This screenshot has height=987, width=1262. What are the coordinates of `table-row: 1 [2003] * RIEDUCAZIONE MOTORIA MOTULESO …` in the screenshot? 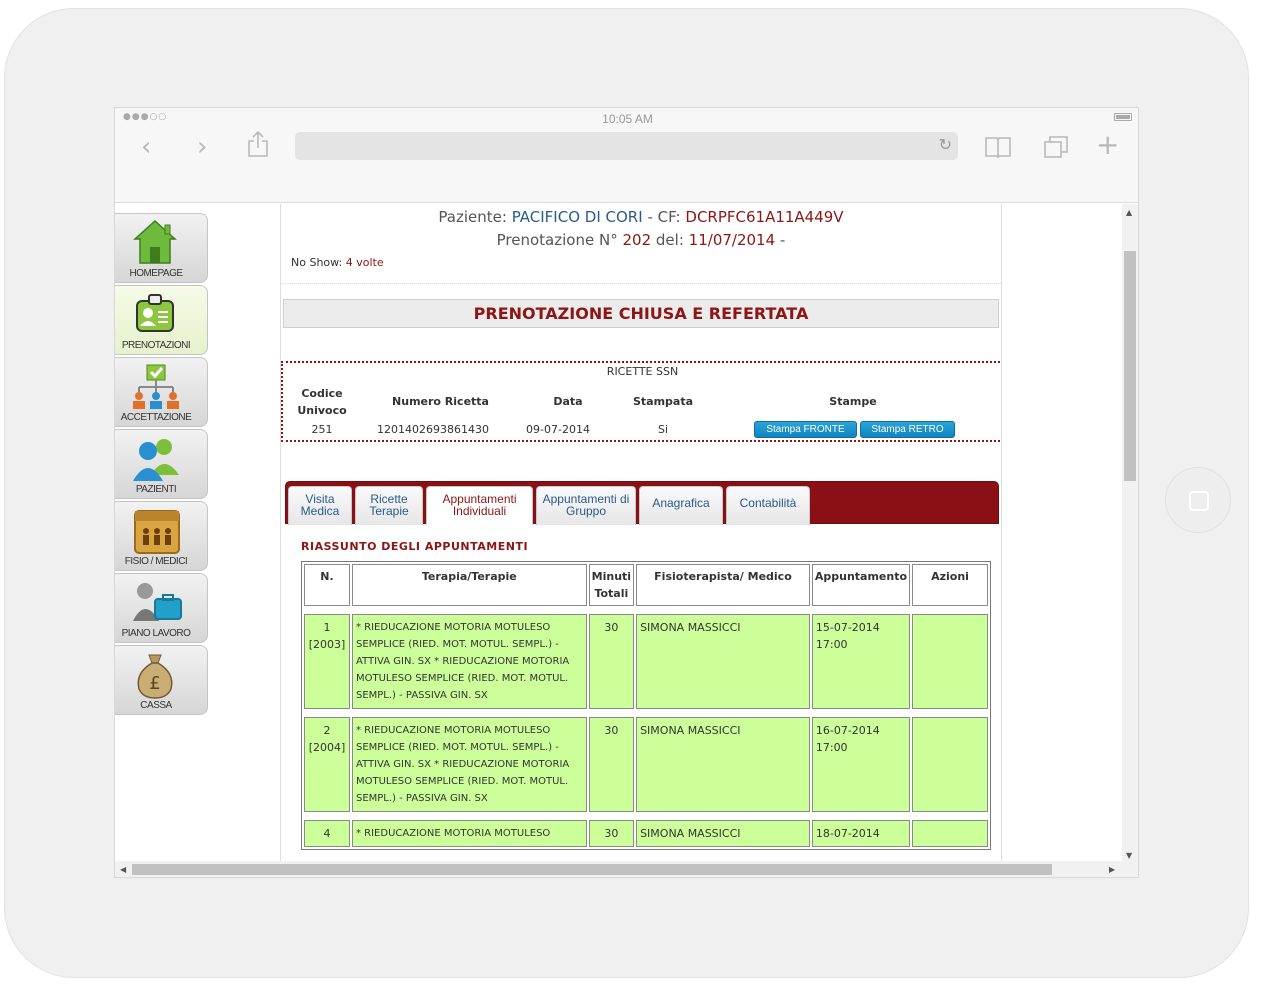 It's located at (646, 661).